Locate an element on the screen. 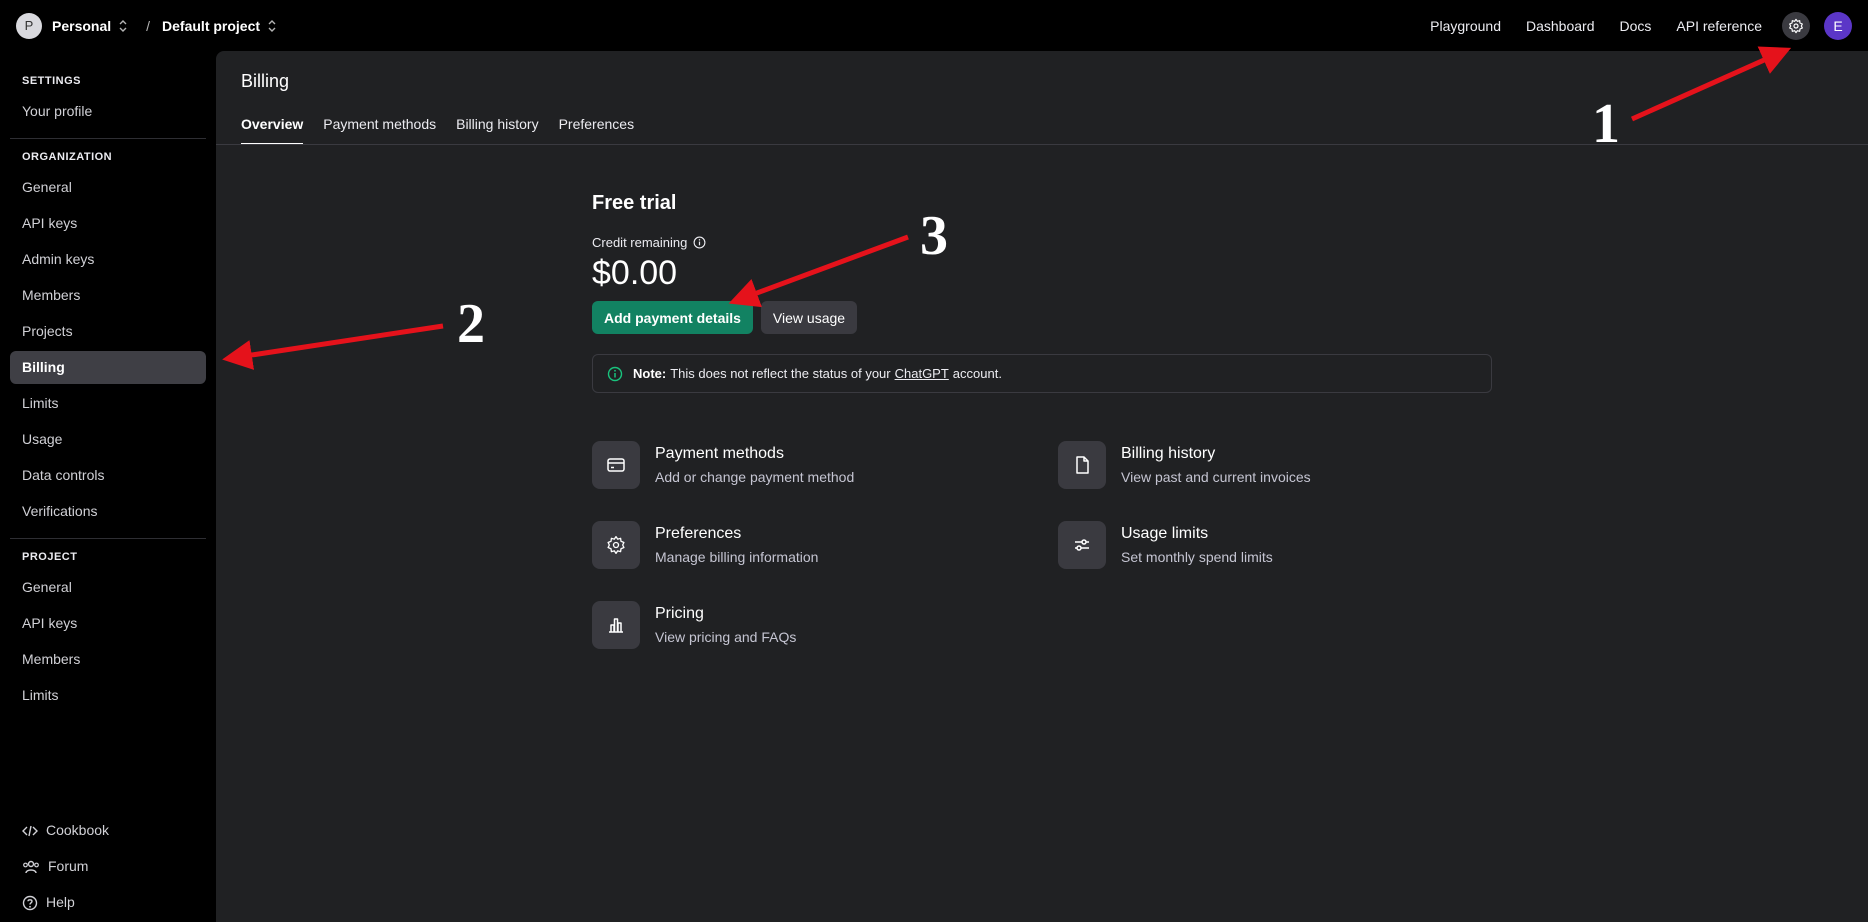 The height and width of the screenshot is (922, 1868). sidebar-footer: Cookbook Forum Help is located at coordinates (108, 868).